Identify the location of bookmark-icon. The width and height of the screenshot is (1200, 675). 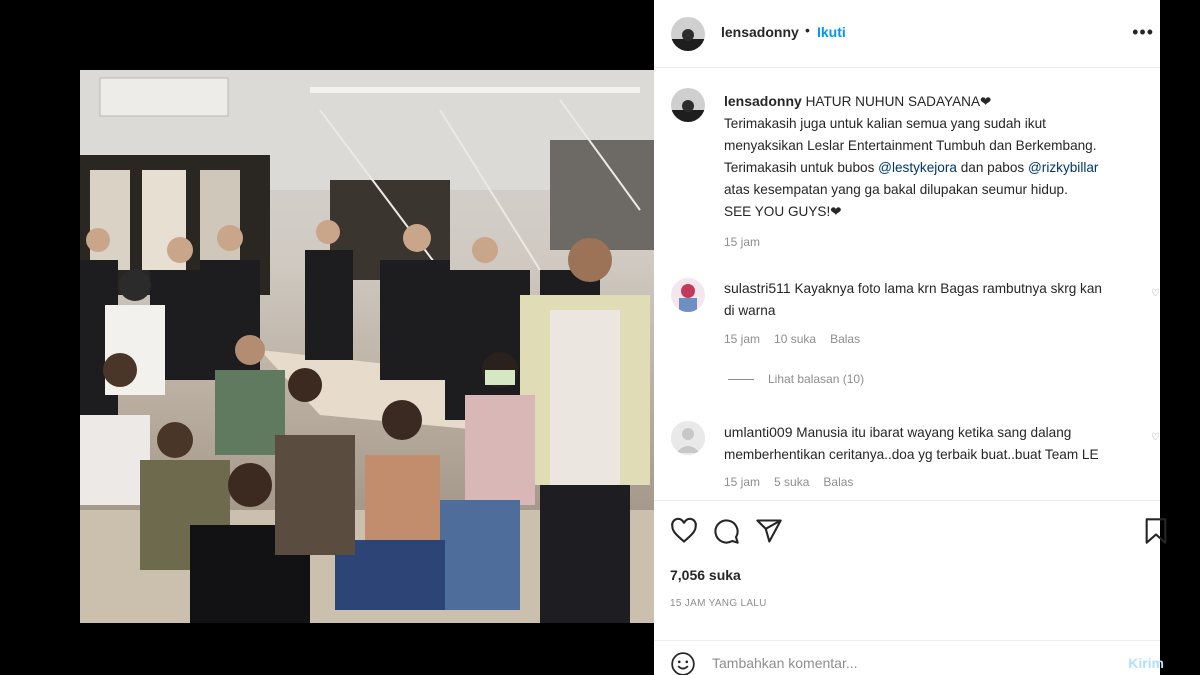
(1156, 531).